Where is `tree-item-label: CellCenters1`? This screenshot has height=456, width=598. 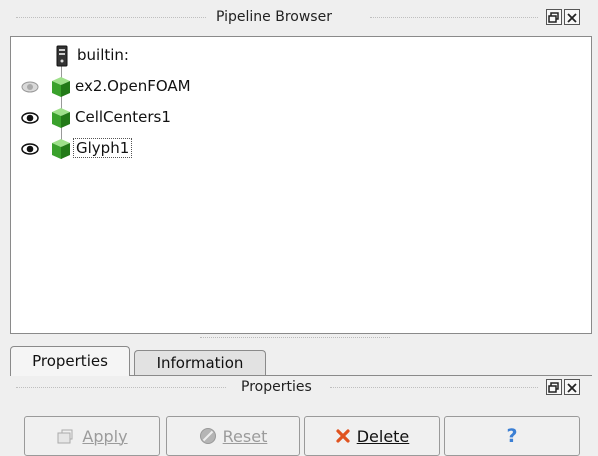
tree-item-label: CellCenters1 is located at coordinates (123, 117).